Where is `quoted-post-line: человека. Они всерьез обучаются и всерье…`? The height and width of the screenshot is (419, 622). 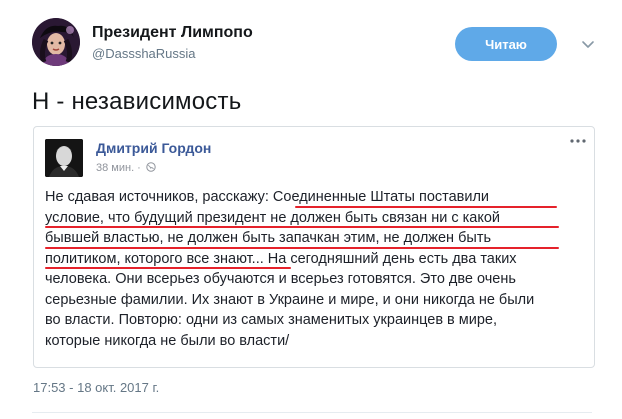 quoted-post-line: человека. Они всерьез обучаются и всерье… is located at coordinates (280, 279).